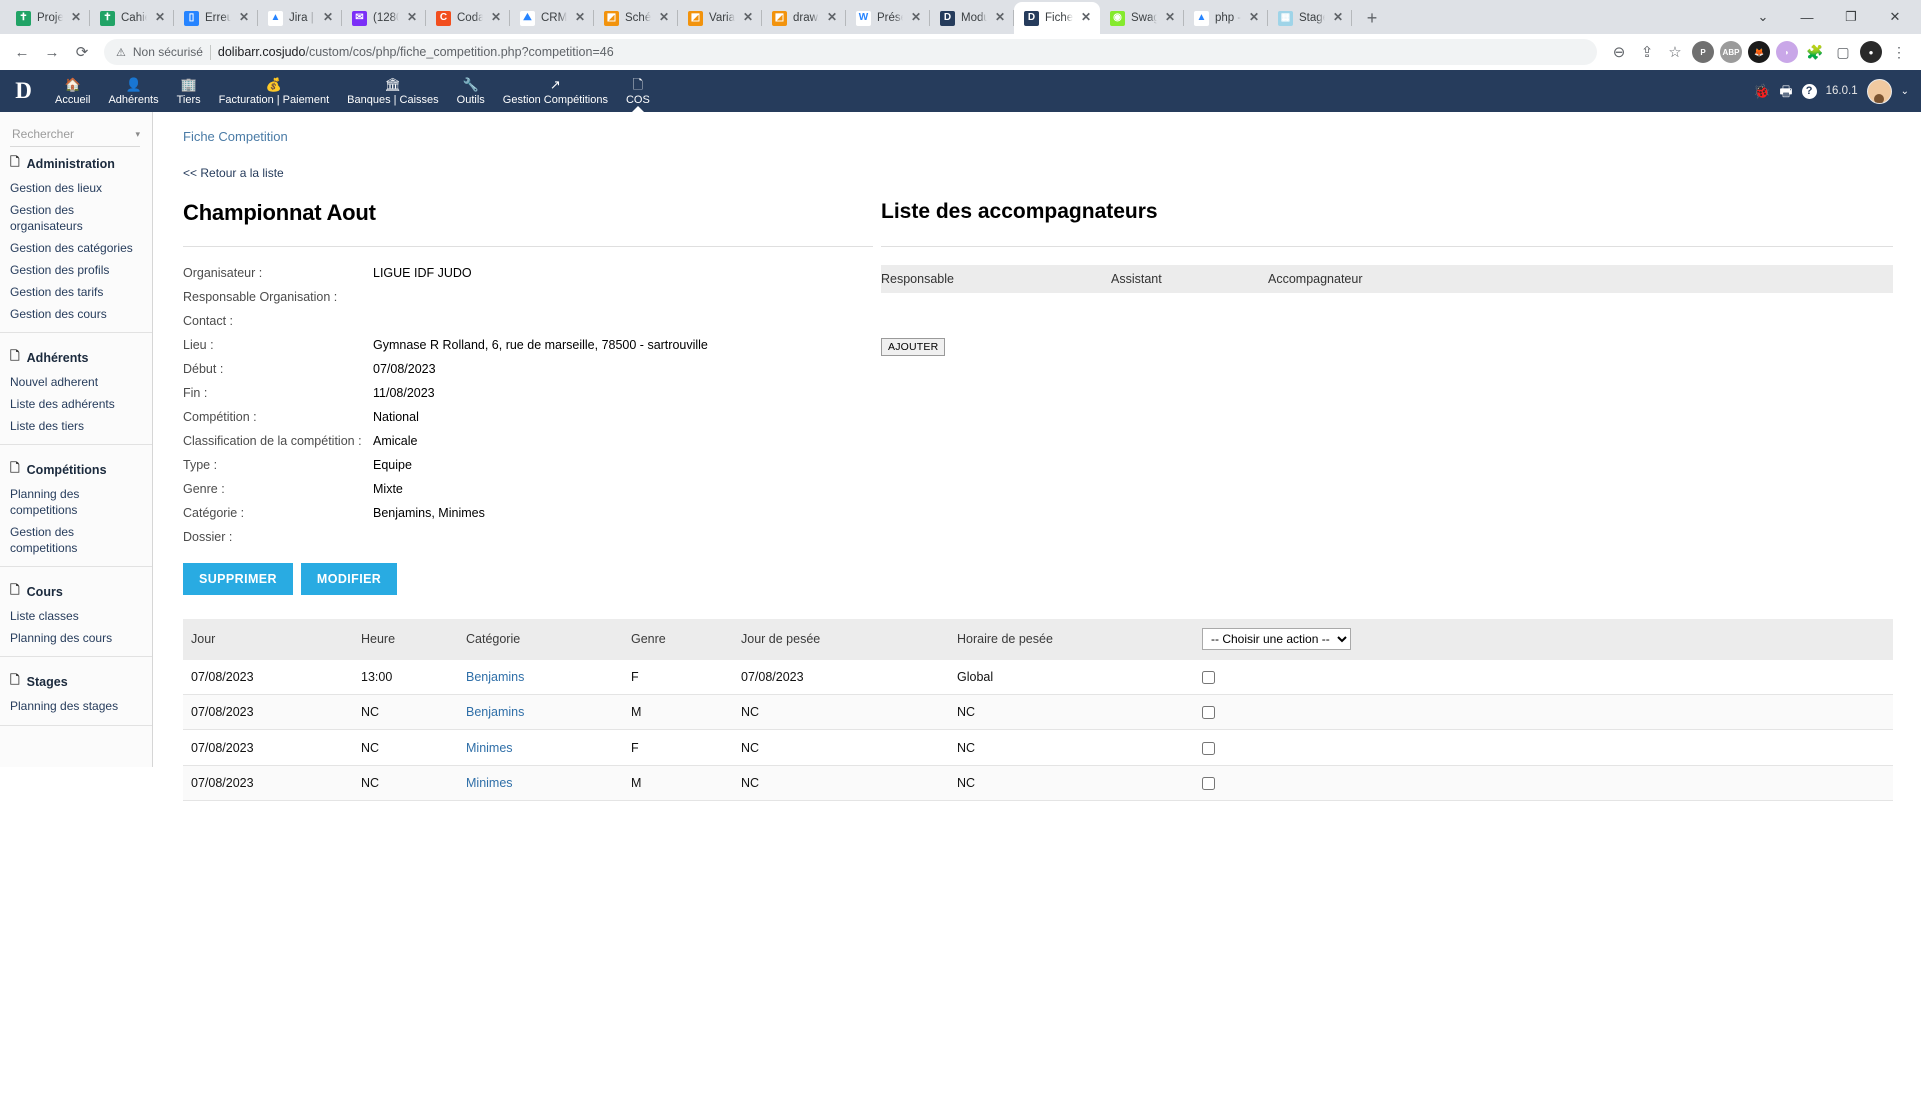  I want to click on nav-item-adh-rents: 👤 Adhérents, so click(133, 91).